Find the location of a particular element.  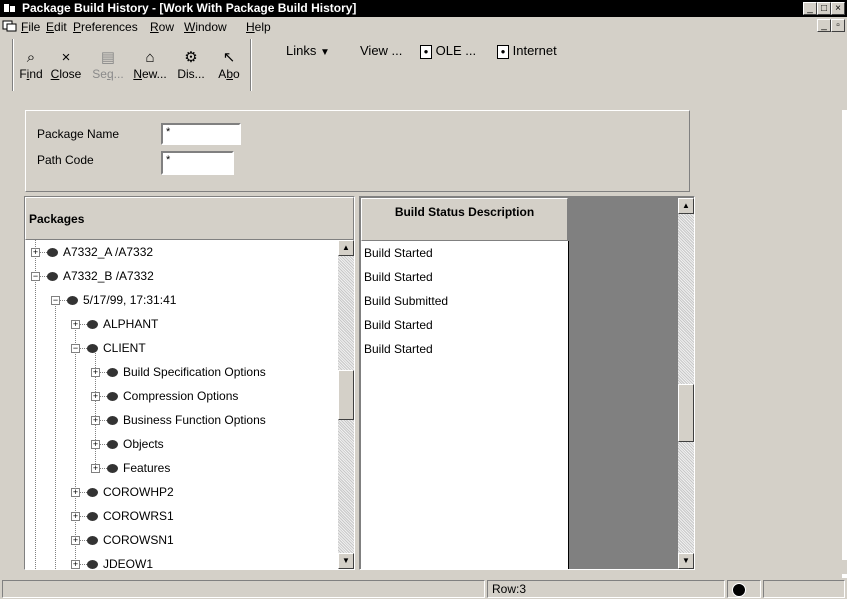

tree-item: − CLIENT is located at coordinates (181, 348).